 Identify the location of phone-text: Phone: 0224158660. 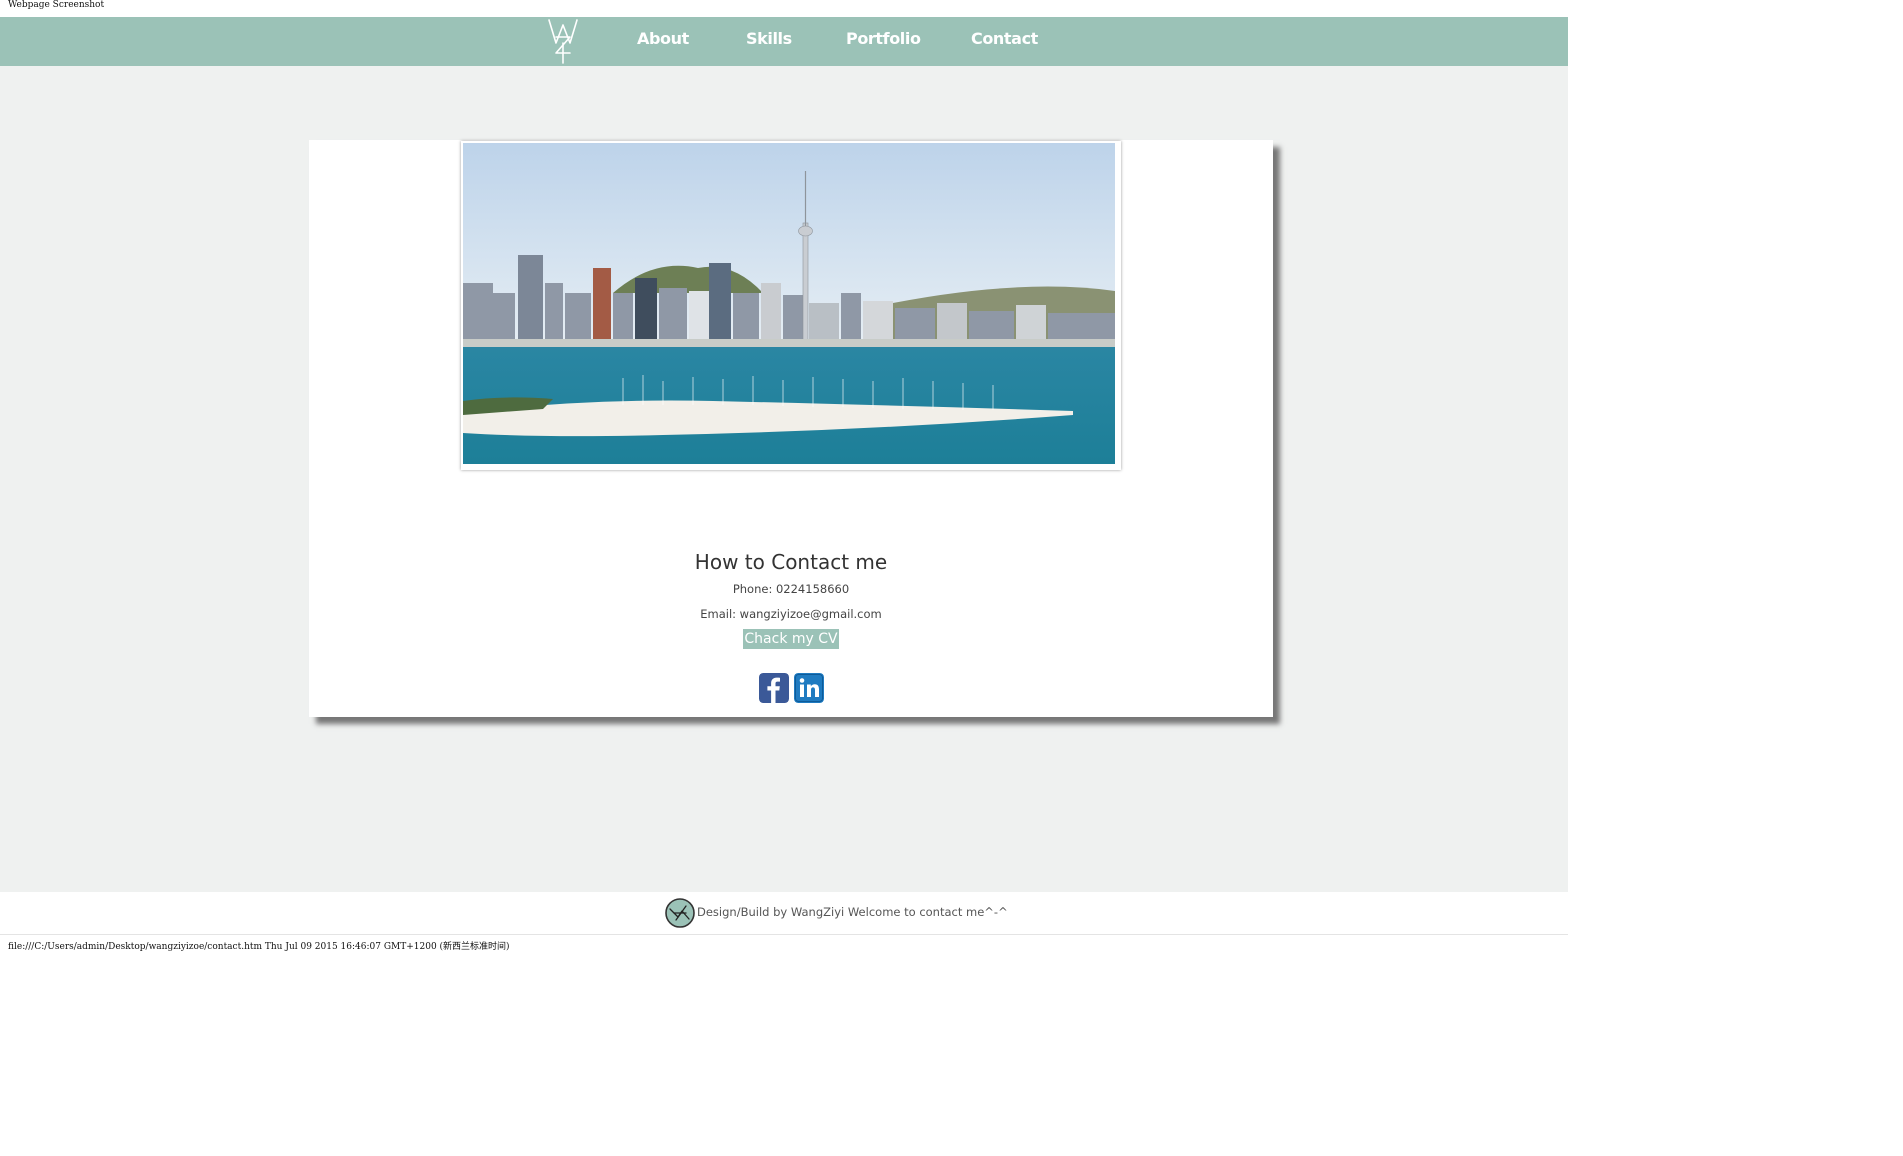
(791, 589).